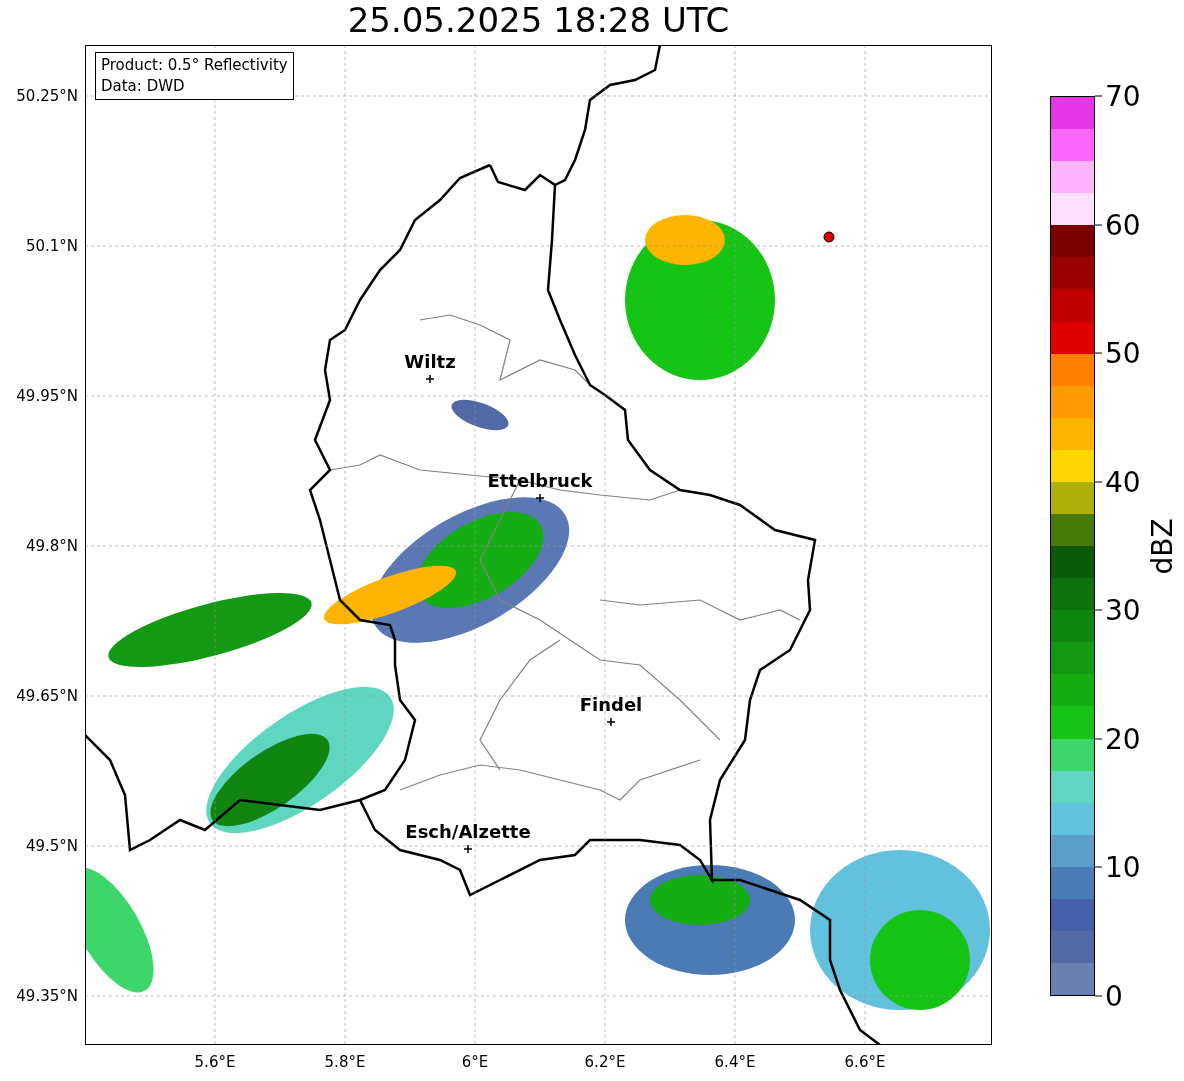 The width and height of the screenshot is (1184, 1081). Describe the element at coordinates (735, 1062) in the screenshot. I see `longitude-label: 6.4°E` at that location.